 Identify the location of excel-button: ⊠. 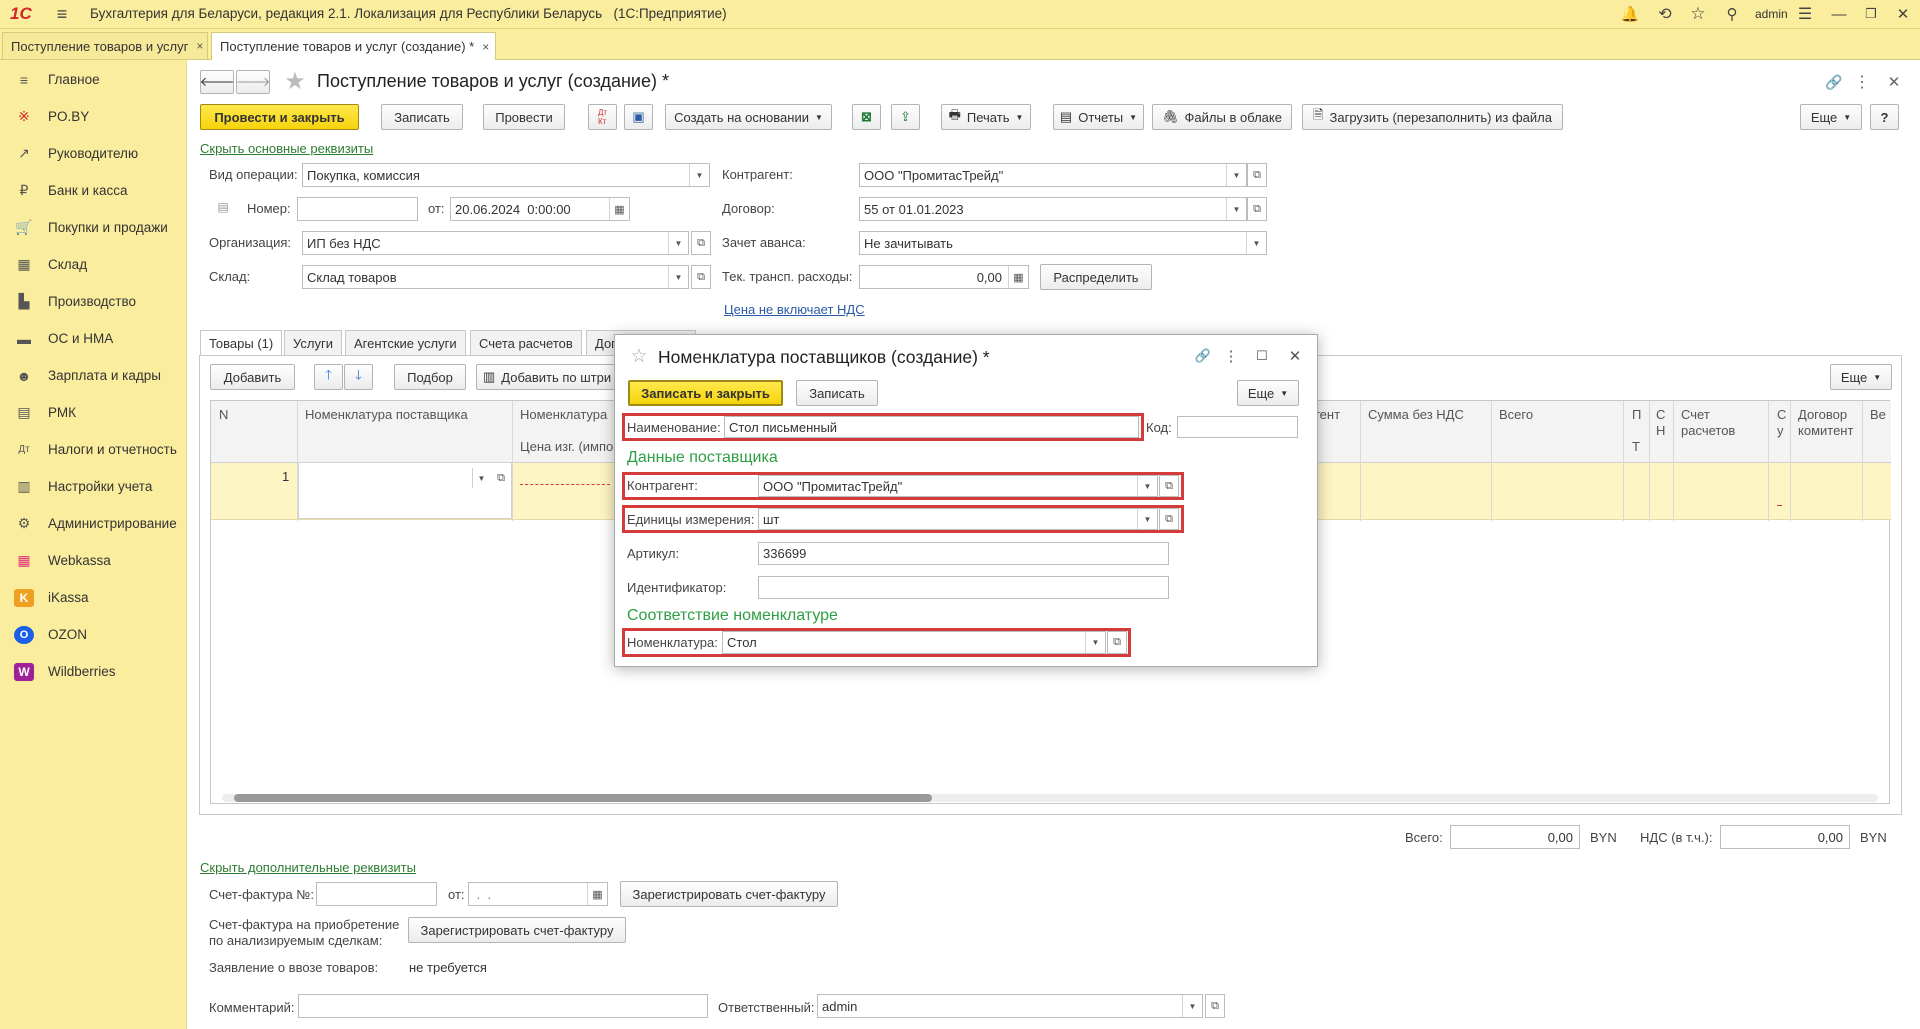
(866, 117).